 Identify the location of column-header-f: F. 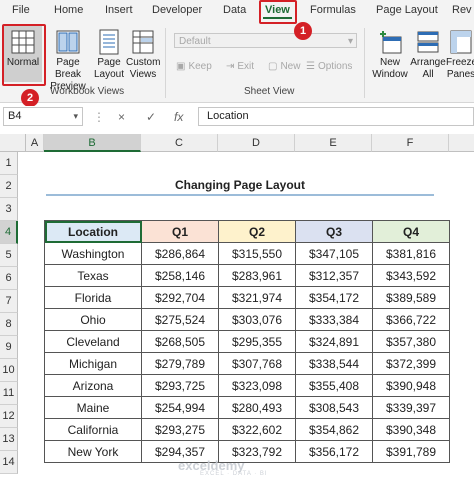
(410, 143).